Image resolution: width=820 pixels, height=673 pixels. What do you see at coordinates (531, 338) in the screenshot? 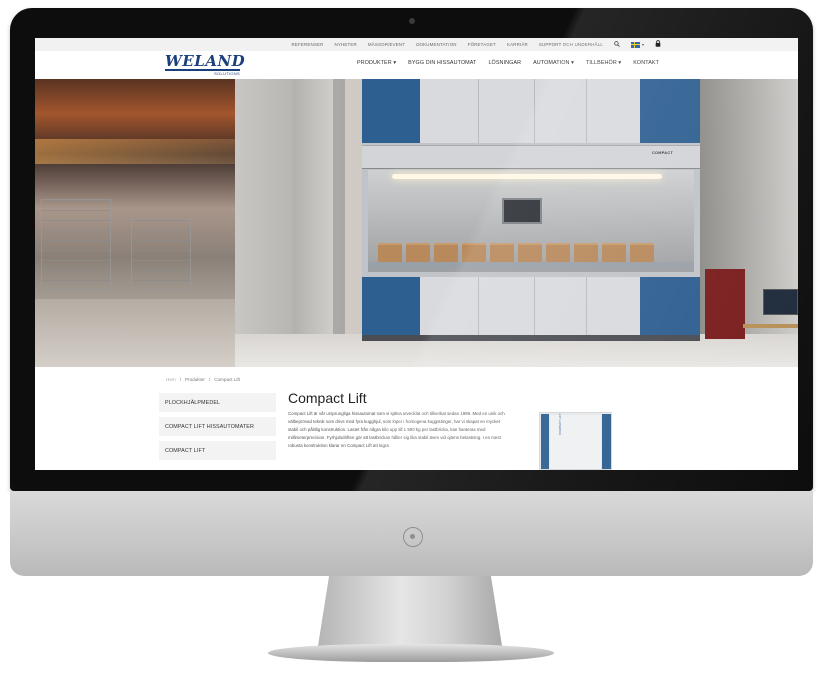
I see `lift-base` at bounding box center [531, 338].